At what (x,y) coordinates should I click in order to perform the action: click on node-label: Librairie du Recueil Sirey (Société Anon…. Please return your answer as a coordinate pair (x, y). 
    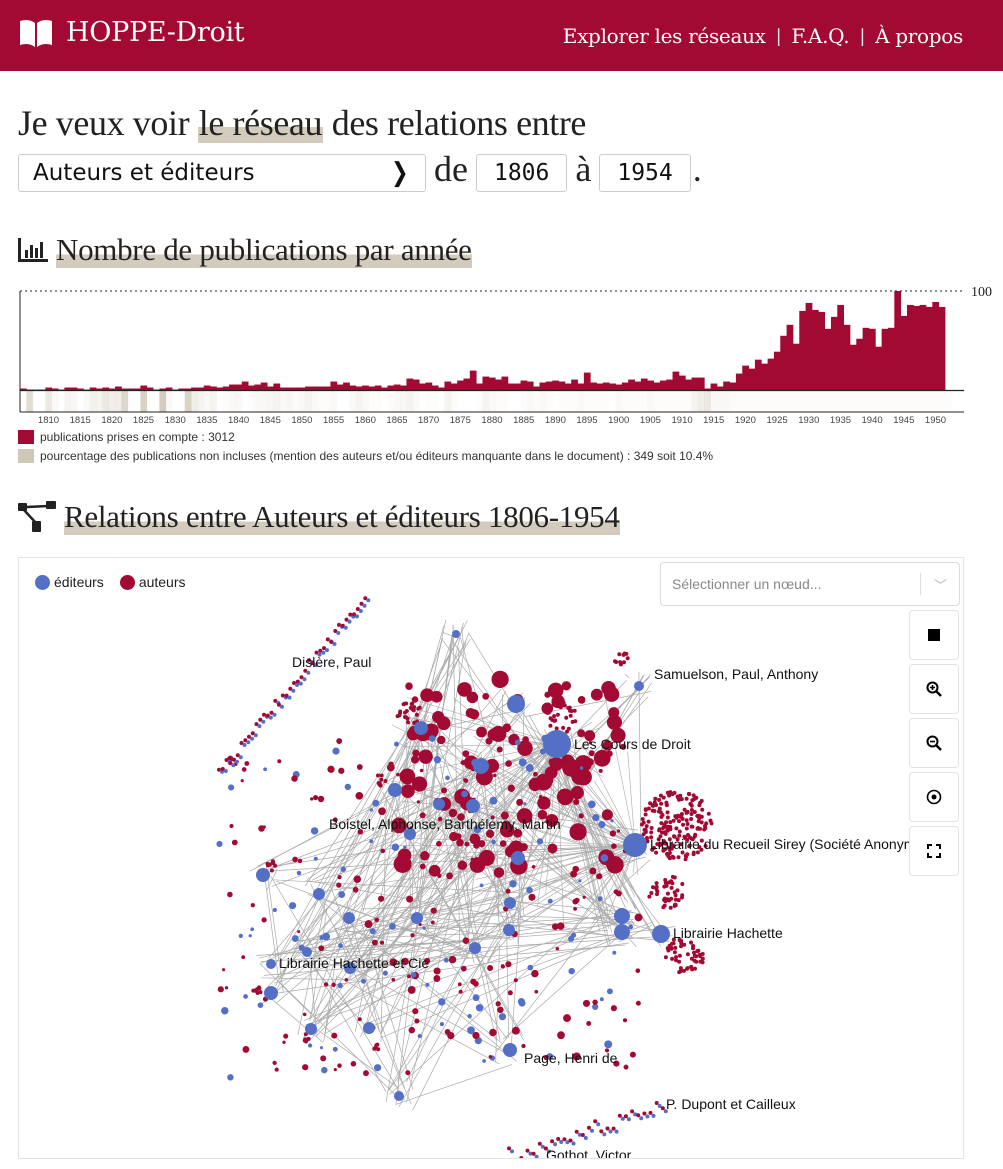
    Looking at the image, I should click on (789, 844).